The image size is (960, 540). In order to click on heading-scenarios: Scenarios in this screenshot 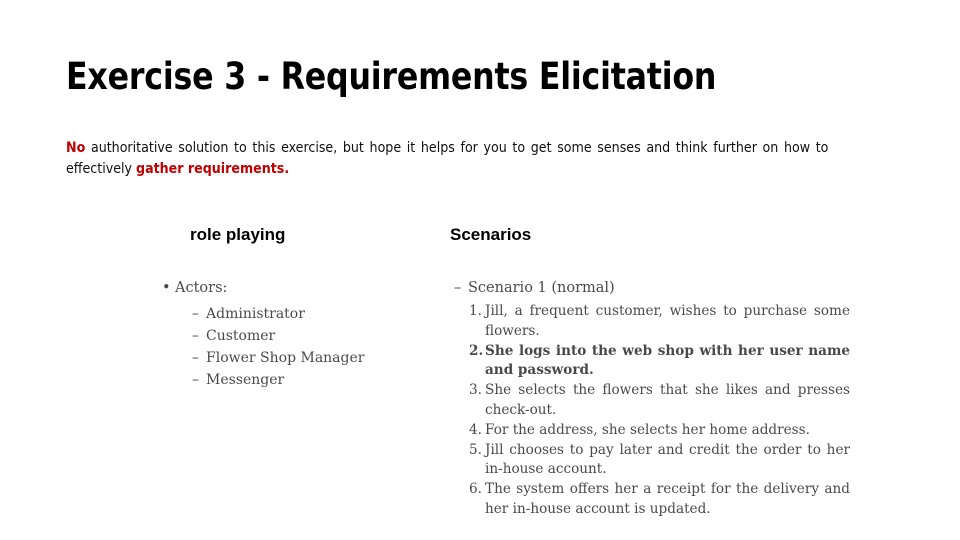, I will do `click(491, 234)`.